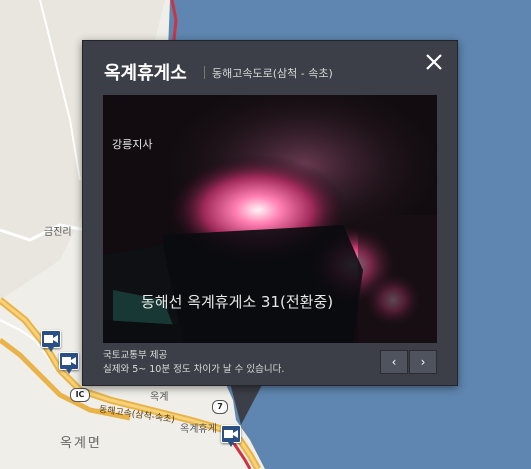 The image size is (531, 469). What do you see at coordinates (198, 429) in the screenshot?
I see `map-label-okgye-rest: 옥계휴게` at bounding box center [198, 429].